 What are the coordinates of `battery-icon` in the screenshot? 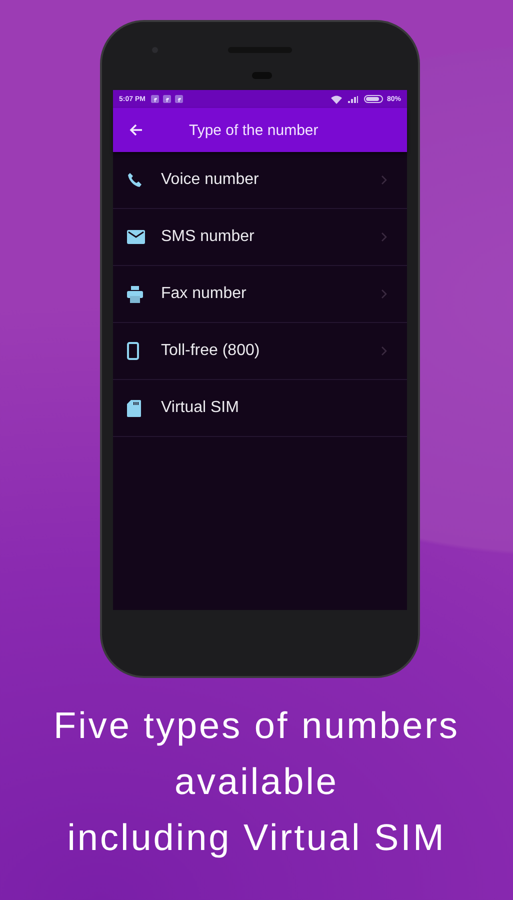 It's located at (374, 99).